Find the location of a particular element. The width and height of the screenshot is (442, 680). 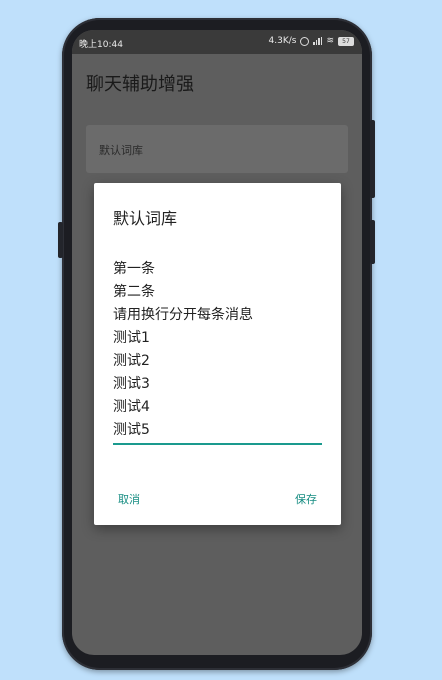

alarm-icon is located at coordinates (305, 41).